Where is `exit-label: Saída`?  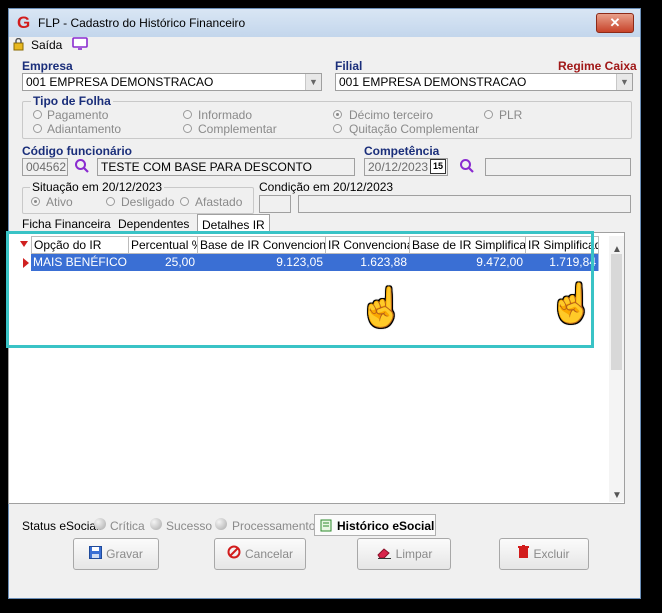 exit-label: Saída is located at coordinates (47, 45).